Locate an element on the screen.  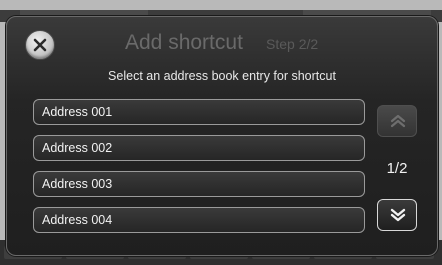
scroll-up-button is located at coordinates (397, 121).